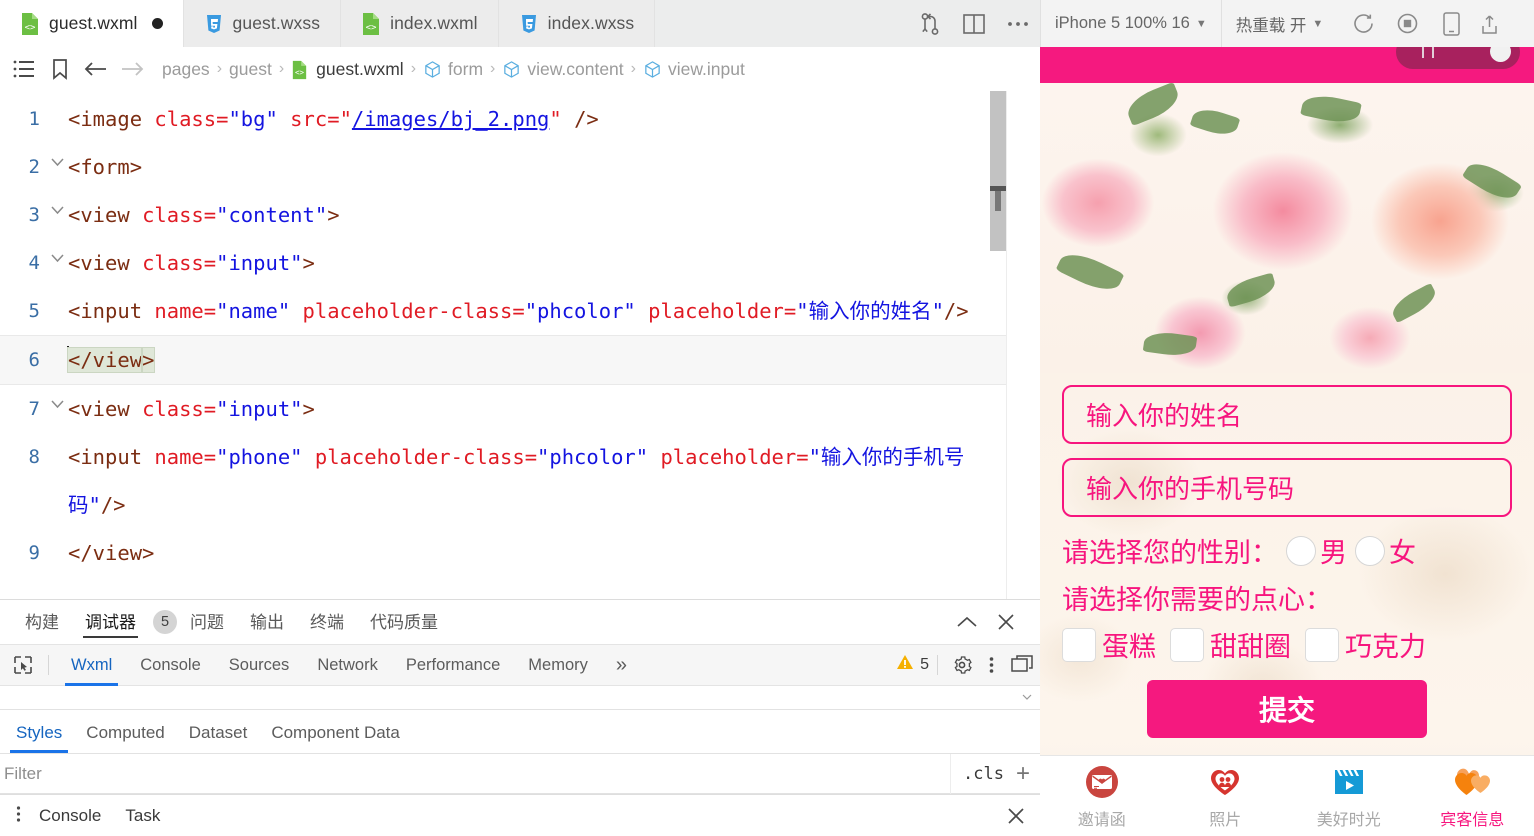 The height and width of the screenshot is (836, 1534). Describe the element at coordinates (18, 816) in the screenshot. I see `drawer-menu-icon` at that location.